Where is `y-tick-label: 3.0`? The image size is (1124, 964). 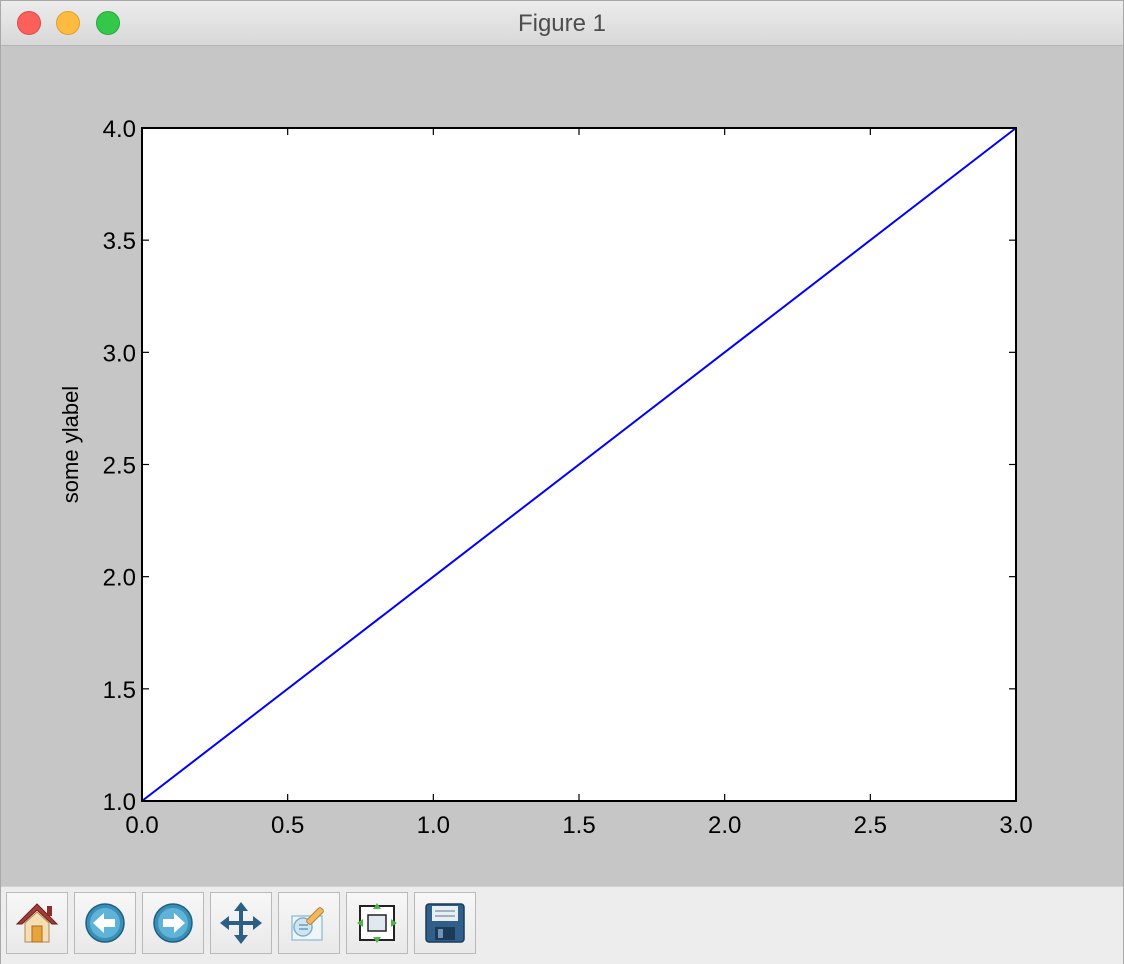
y-tick-label: 3.0 is located at coordinates (119, 353).